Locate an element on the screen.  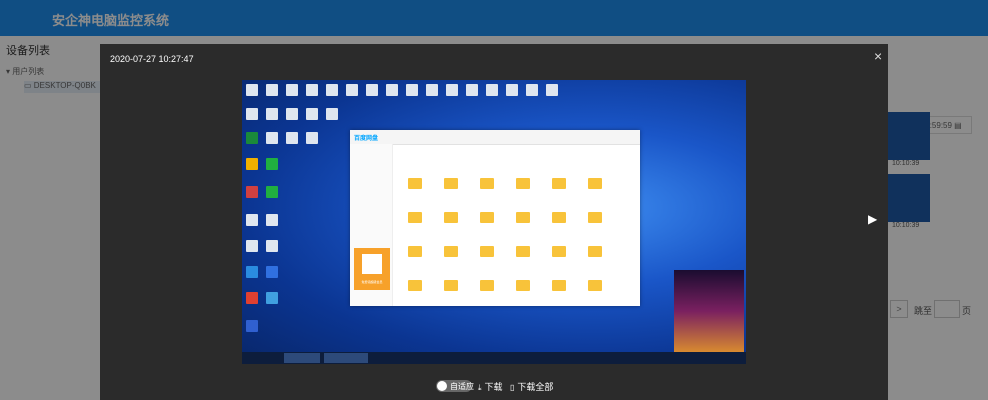
taskbar is located at coordinates (494, 358).